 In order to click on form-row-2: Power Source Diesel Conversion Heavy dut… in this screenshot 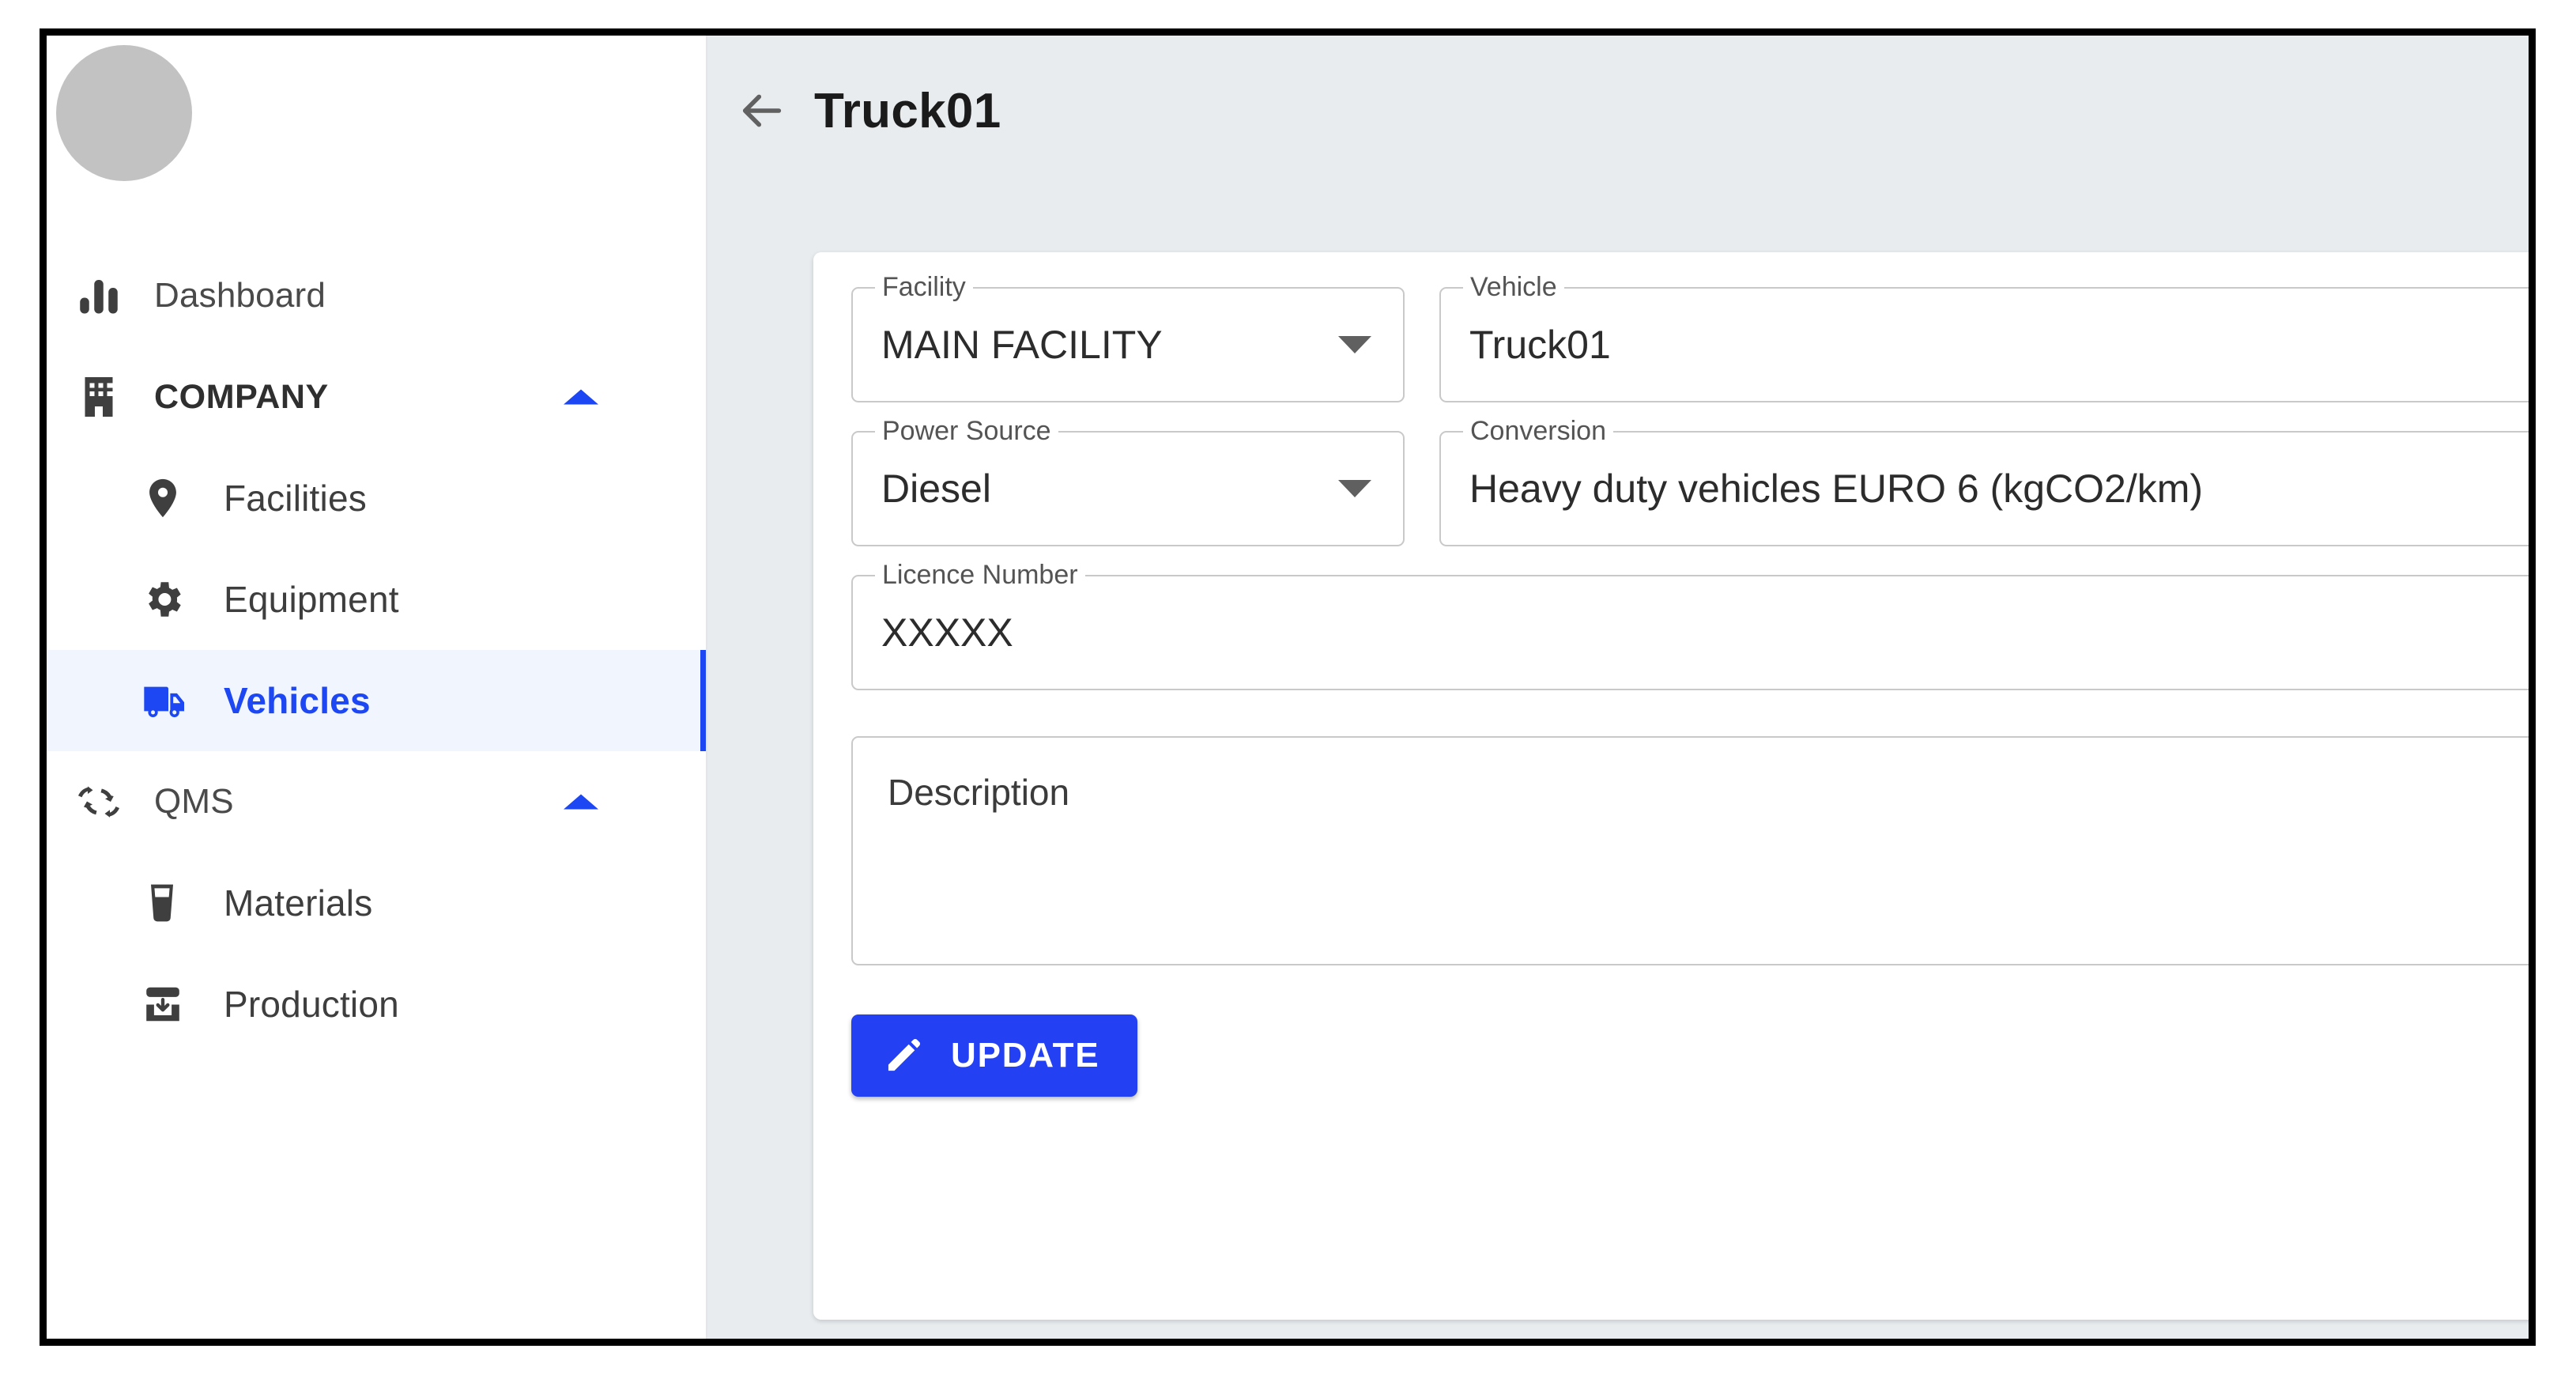, I will do `click(1690, 481)`.